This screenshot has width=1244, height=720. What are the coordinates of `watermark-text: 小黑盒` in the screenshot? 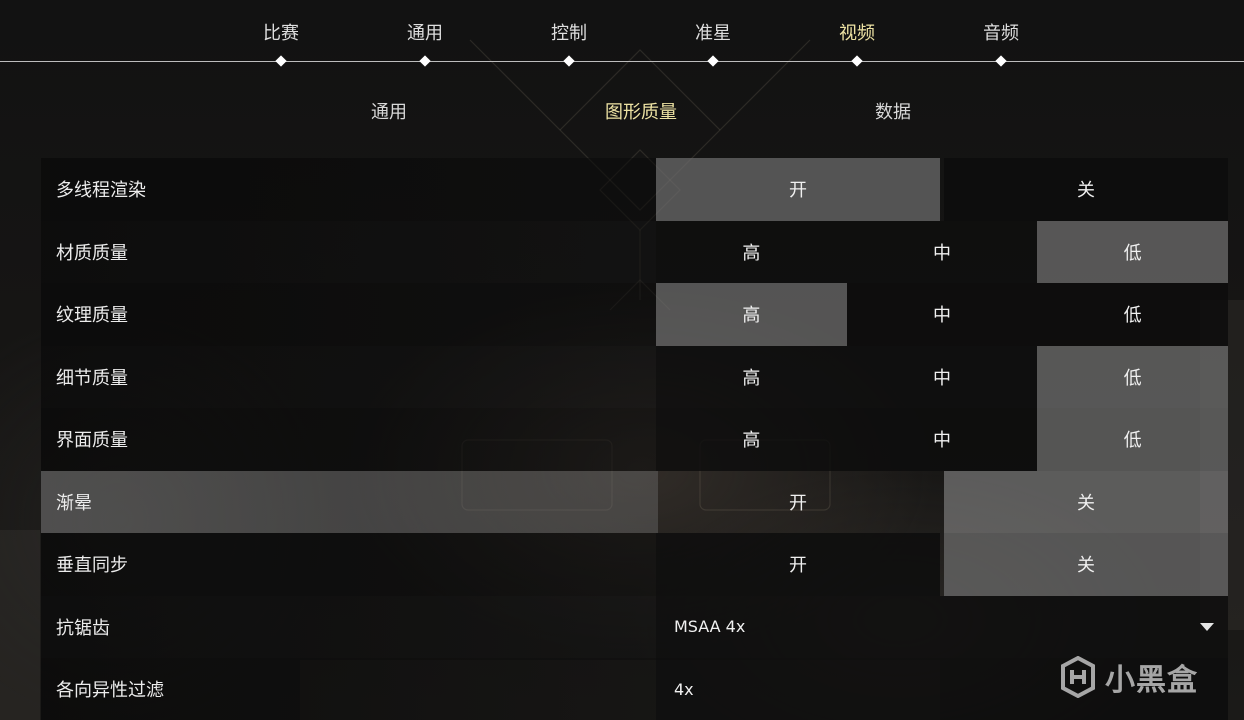 It's located at (1151, 680).